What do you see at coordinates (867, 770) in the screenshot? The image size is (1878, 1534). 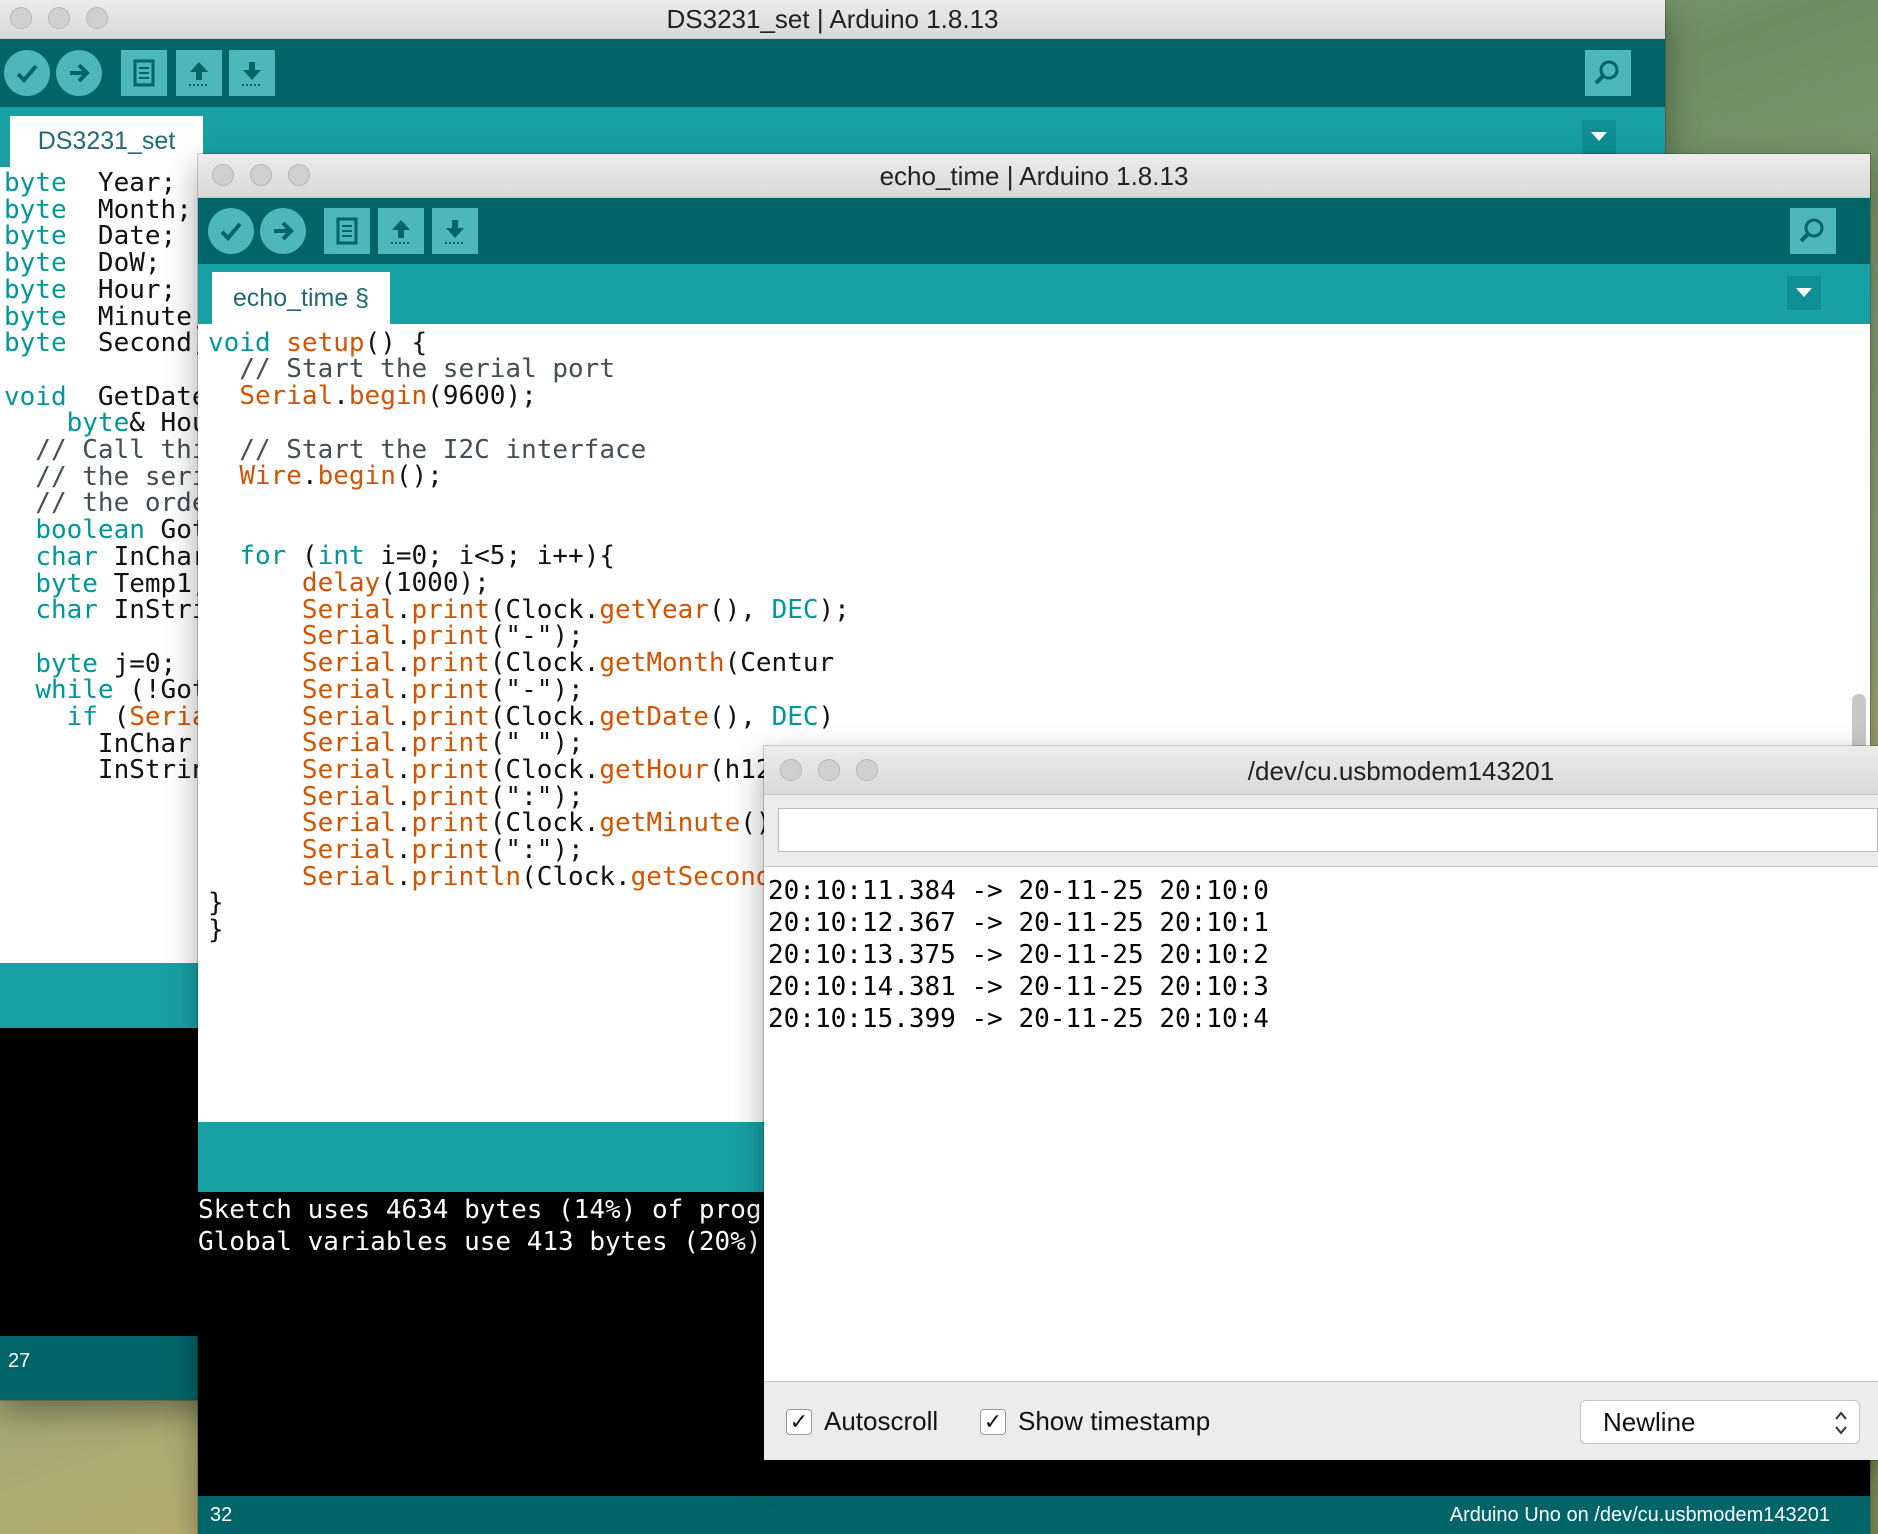 I see `zoom-window-button` at bounding box center [867, 770].